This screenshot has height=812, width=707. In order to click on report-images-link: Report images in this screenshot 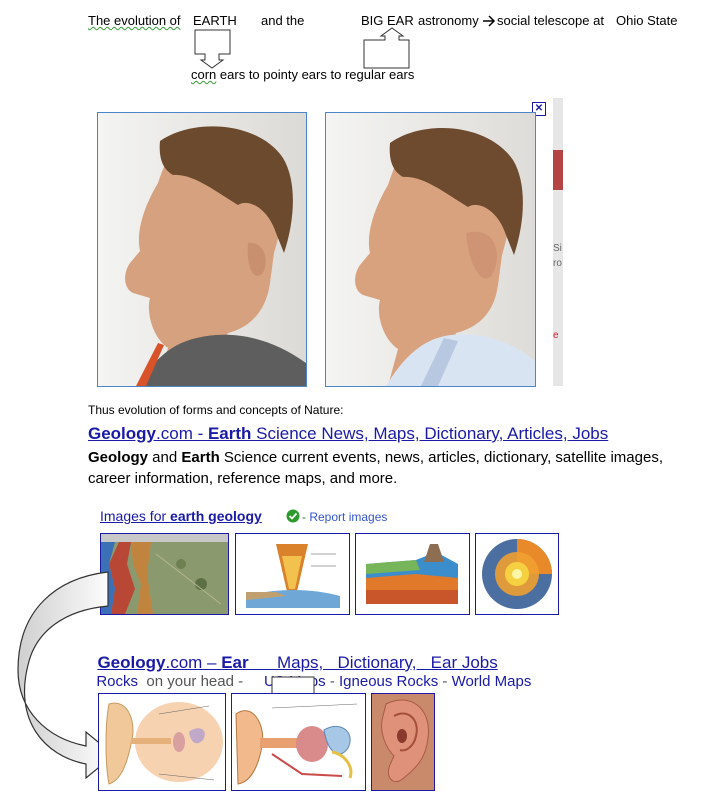, I will do `click(348, 517)`.